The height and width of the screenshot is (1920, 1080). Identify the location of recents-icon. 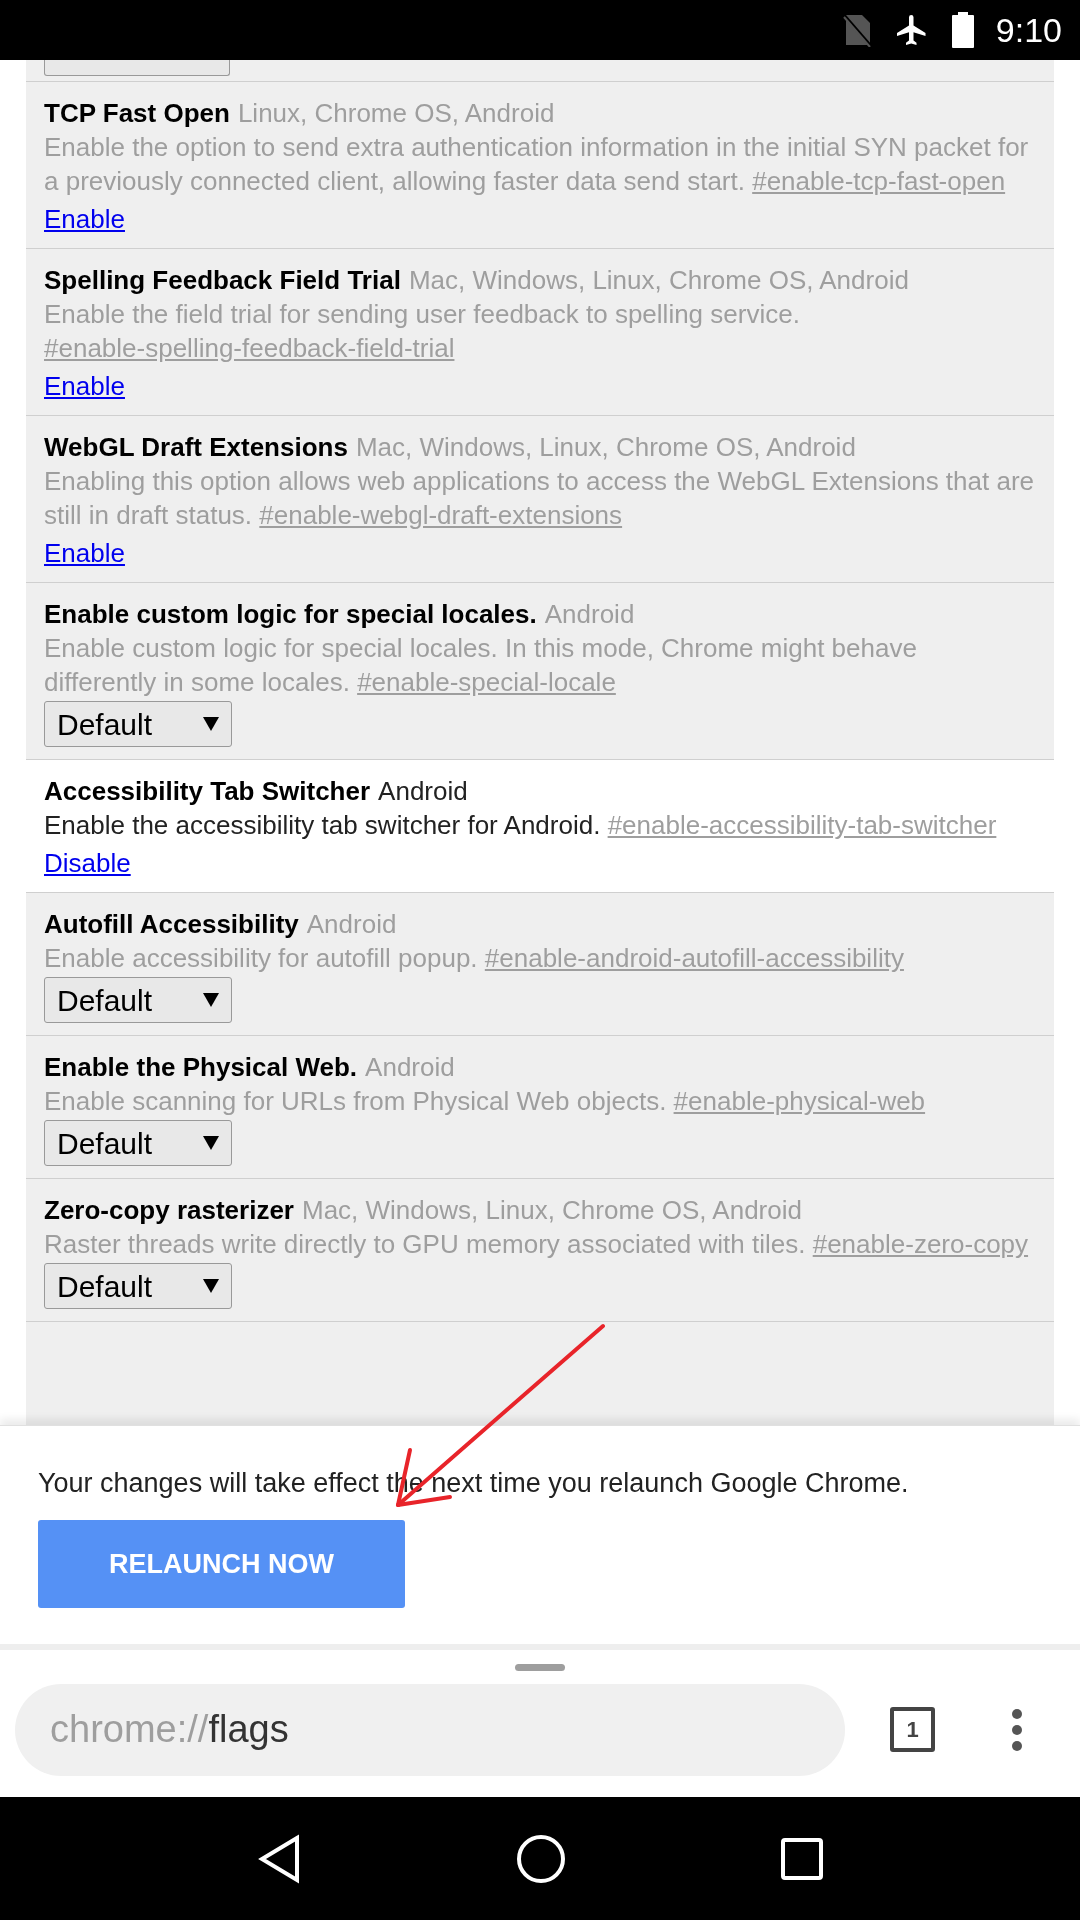
(801, 1858).